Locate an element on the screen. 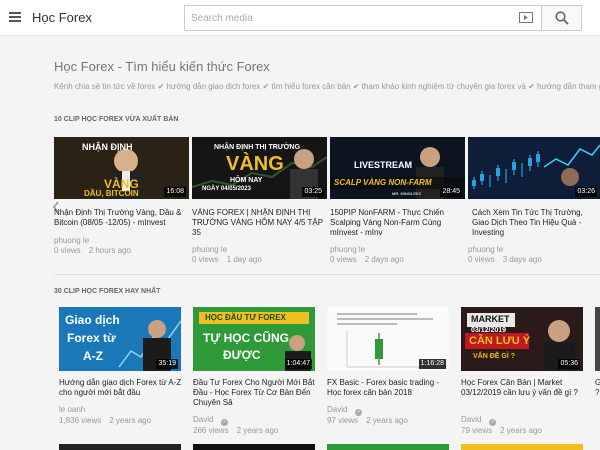  duration-badge: 05:36 is located at coordinates (569, 364).